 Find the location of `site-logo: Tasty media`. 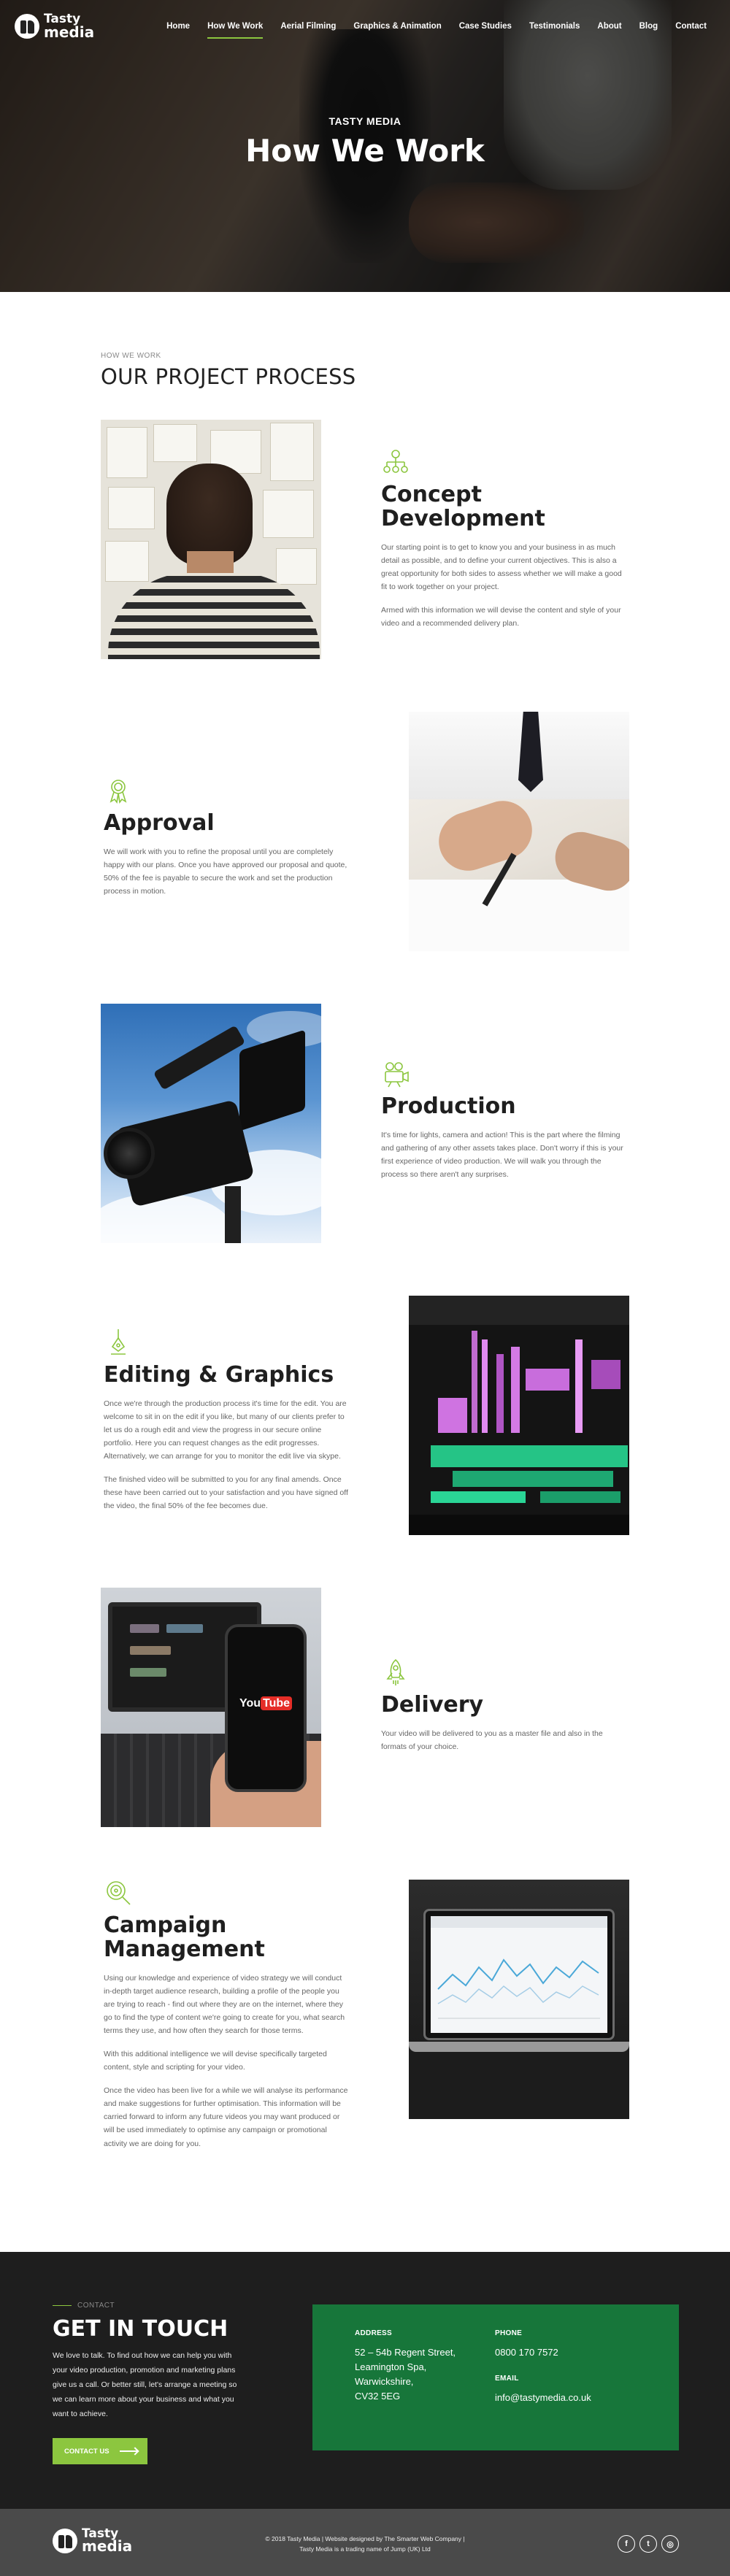

site-logo: Tasty media is located at coordinates (54, 26).